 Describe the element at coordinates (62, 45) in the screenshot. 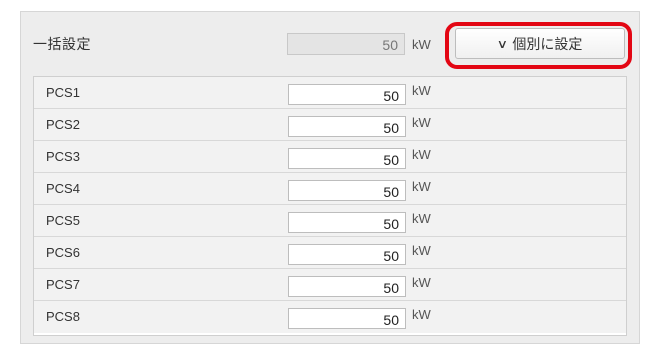

I see `bulk-setting-label: 一括設定` at that location.